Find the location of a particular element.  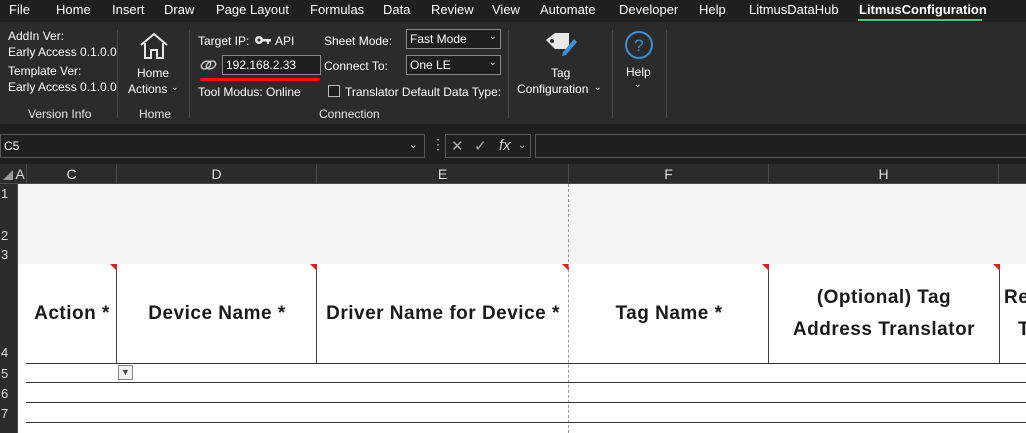

header-tag-name: Tag Name * is located at coordinates (669, 313).